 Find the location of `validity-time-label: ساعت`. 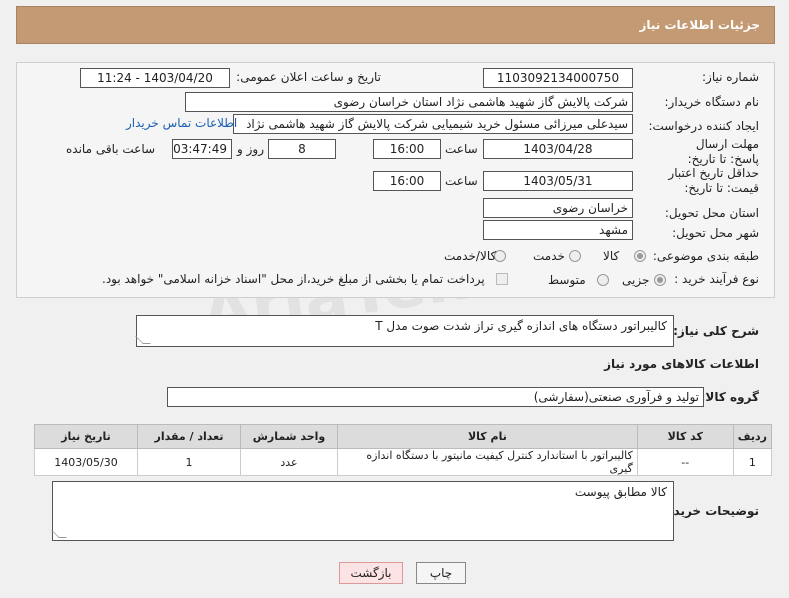

validity-time-label: ساعت is located at coordinates (461, 181).